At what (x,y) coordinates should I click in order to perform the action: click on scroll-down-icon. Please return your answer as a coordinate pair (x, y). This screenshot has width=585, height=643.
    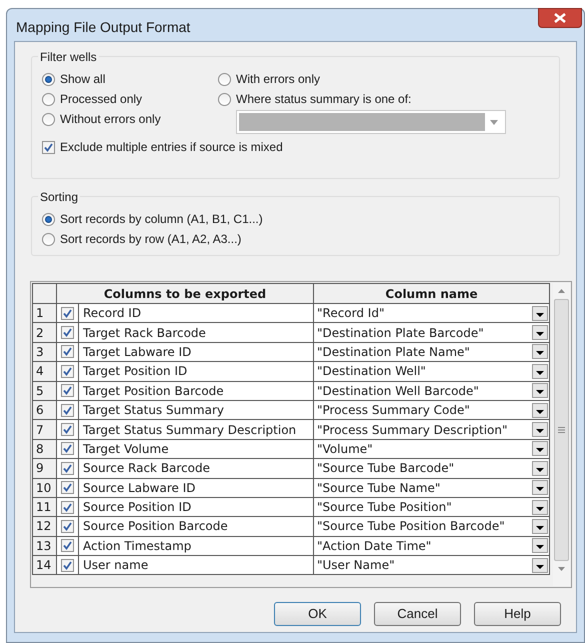
    Looking at the image, I should click on (561, 569).